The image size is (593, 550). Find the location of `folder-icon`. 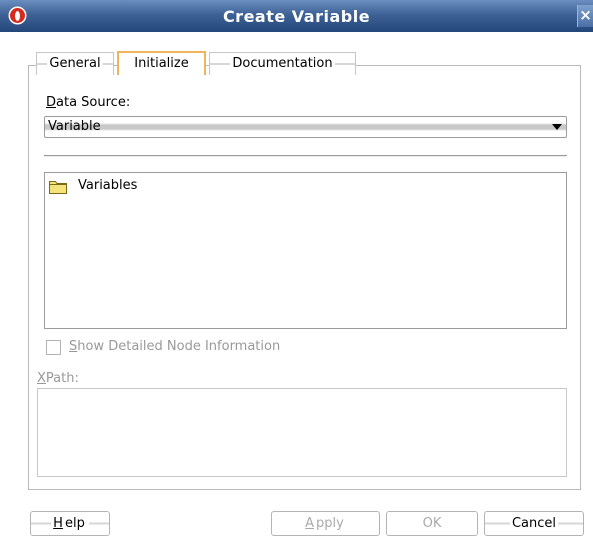

folder-icon is located at coordinates (58, 187).